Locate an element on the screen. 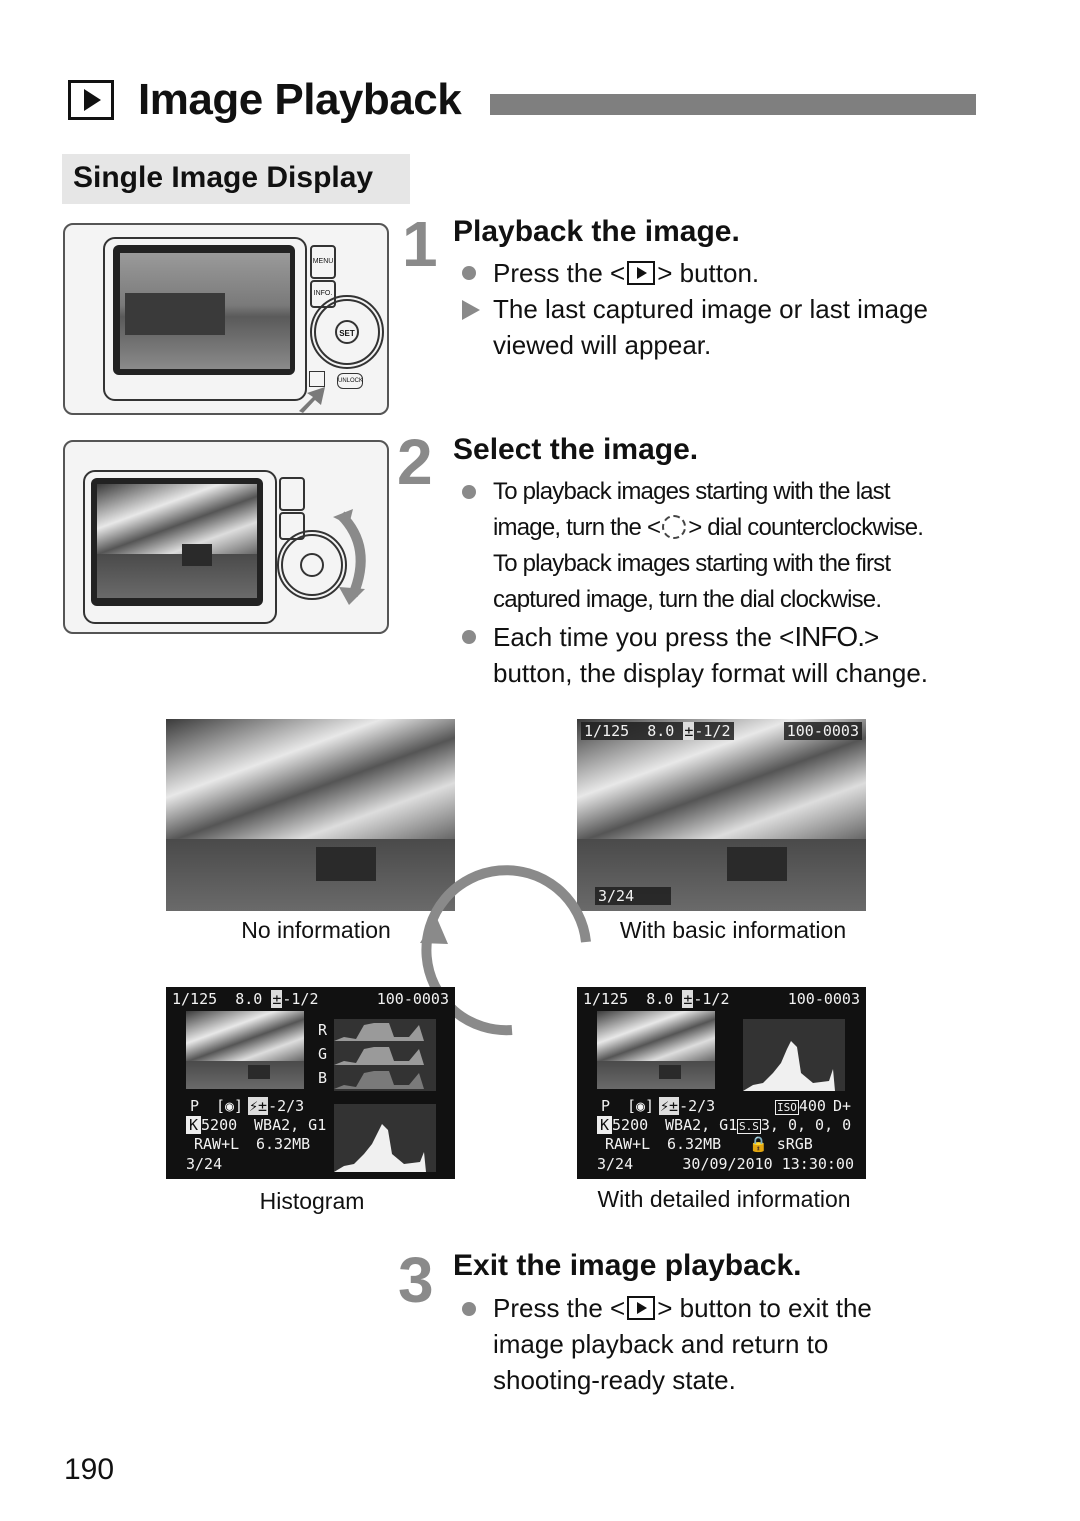  step-line: Press the < > button to exit the is located at coordinates (682, 1308).